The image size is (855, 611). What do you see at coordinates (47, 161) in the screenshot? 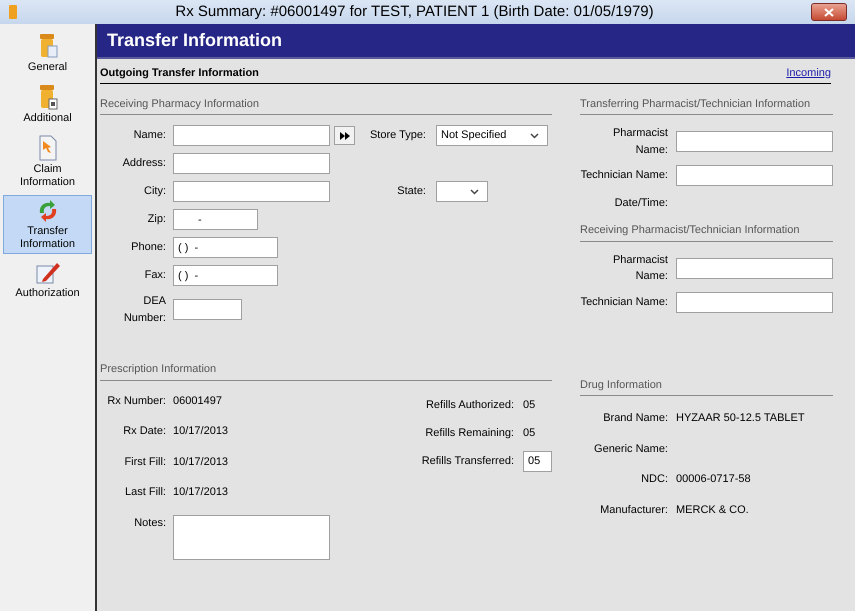
I see `sidebar-item: Claim Information` at bounding box center [47, 161].